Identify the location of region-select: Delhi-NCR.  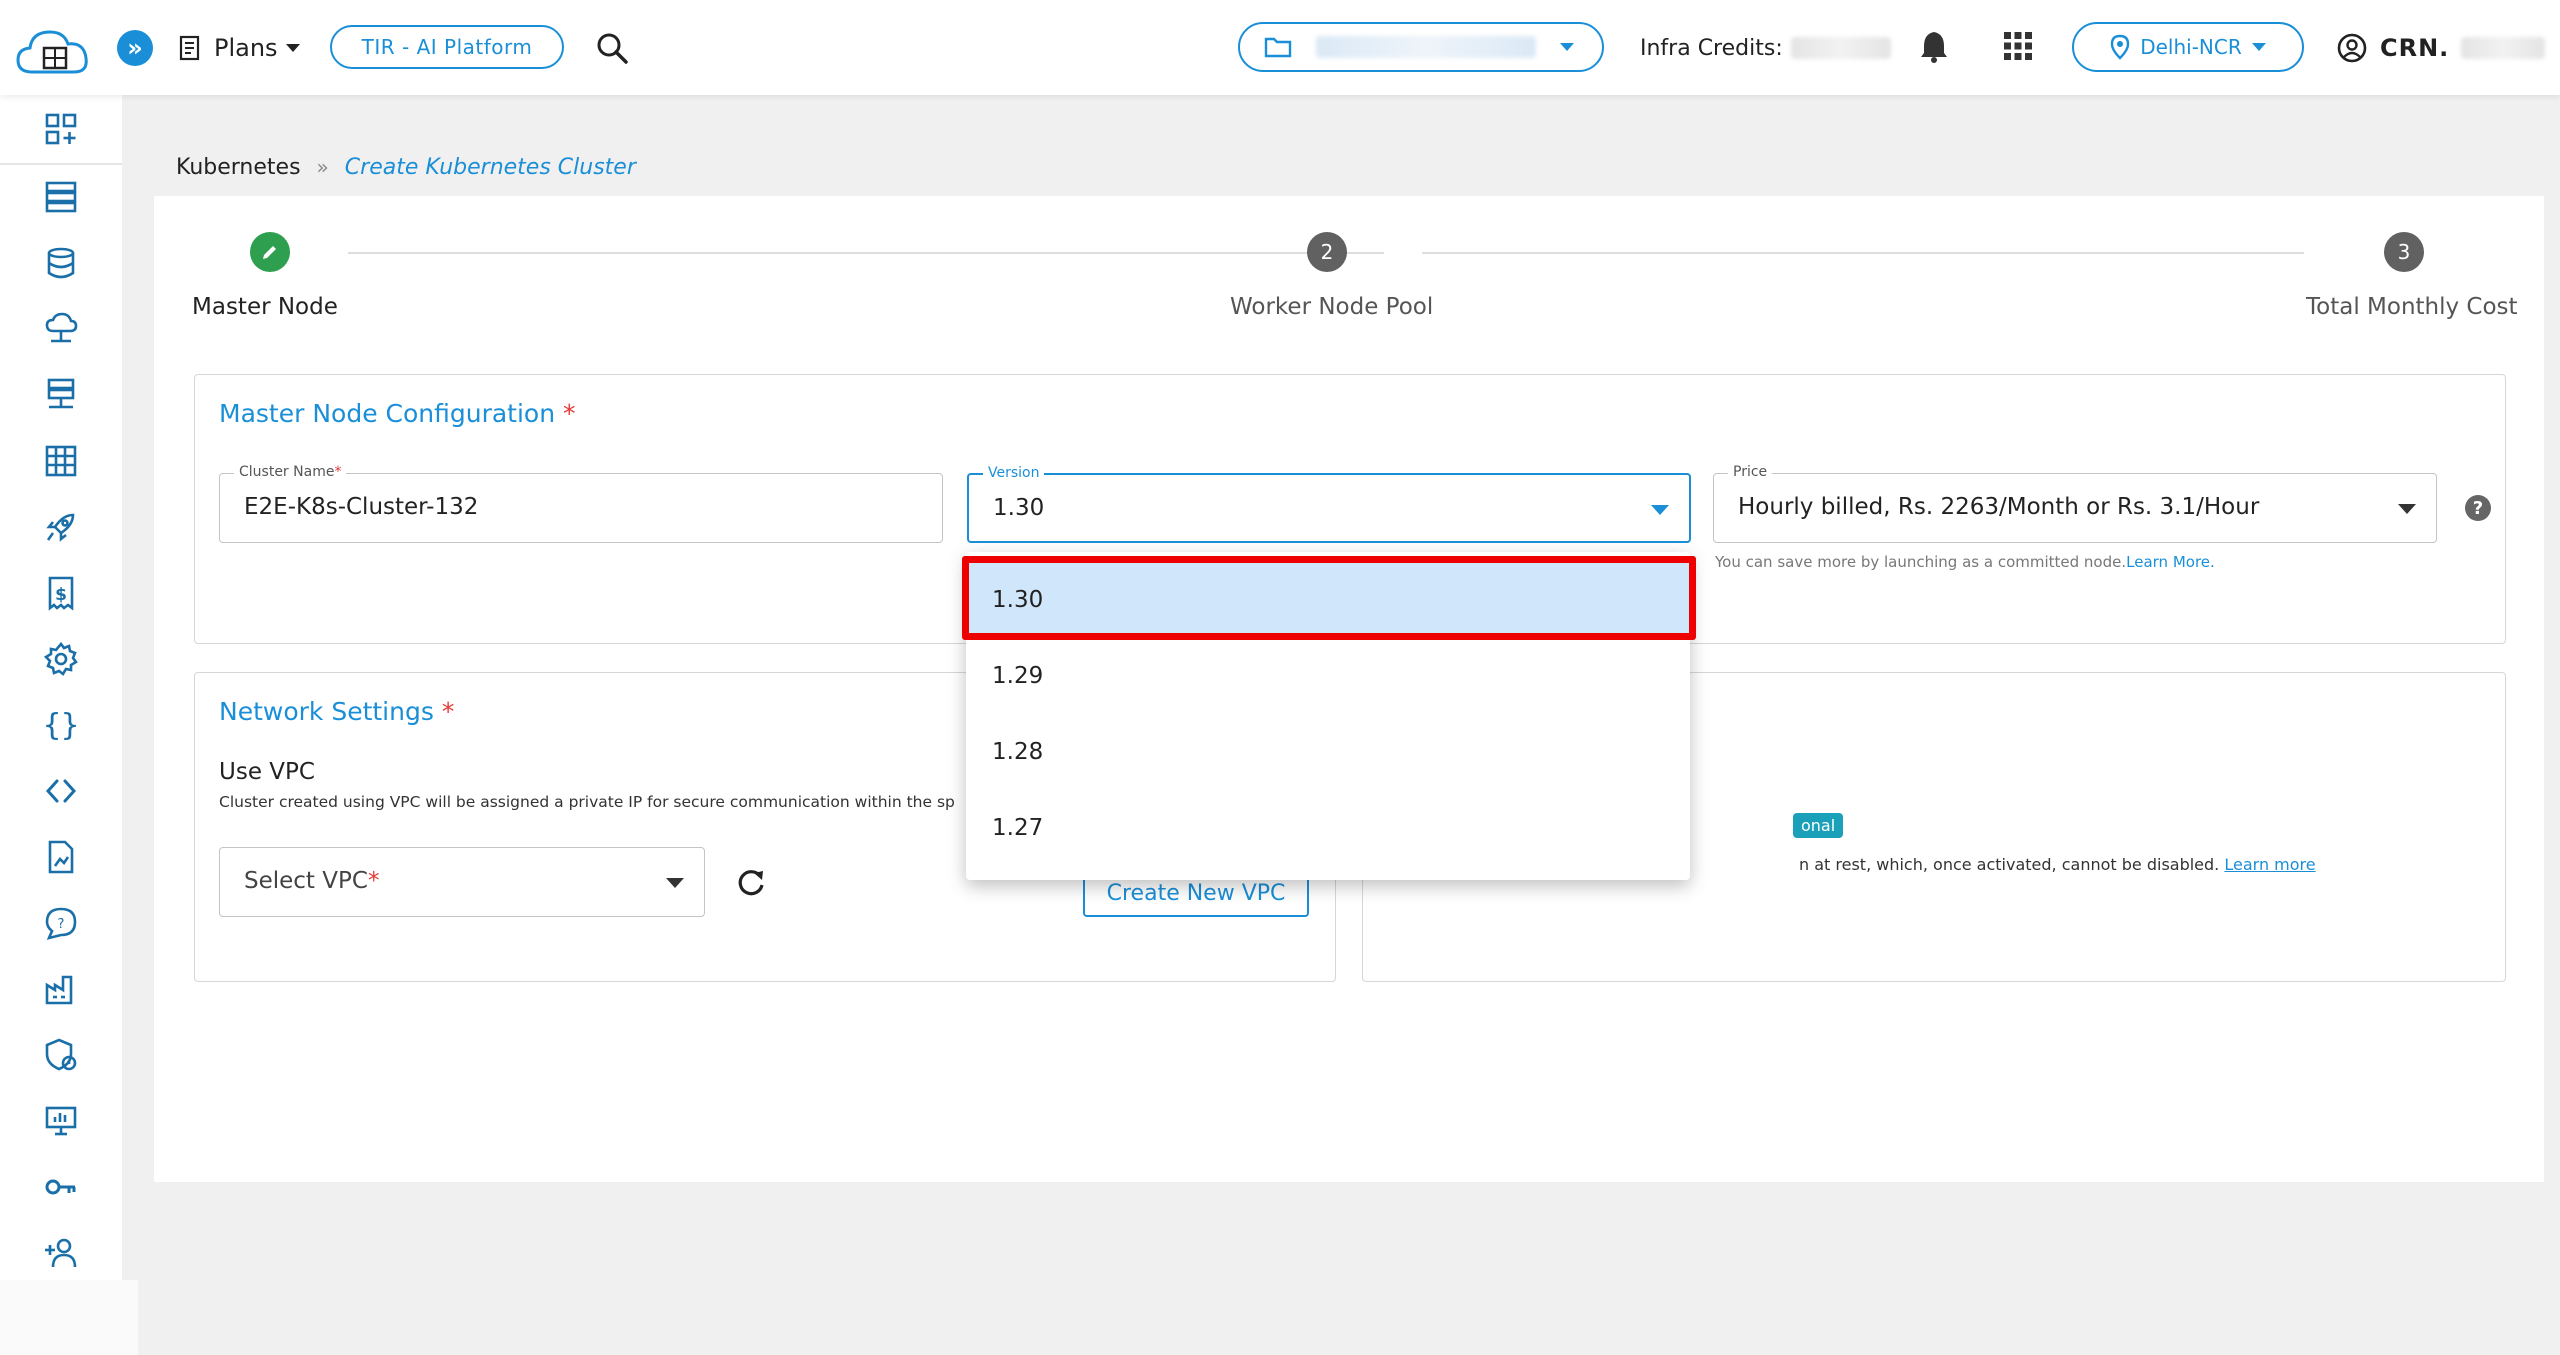
(2188, 47).